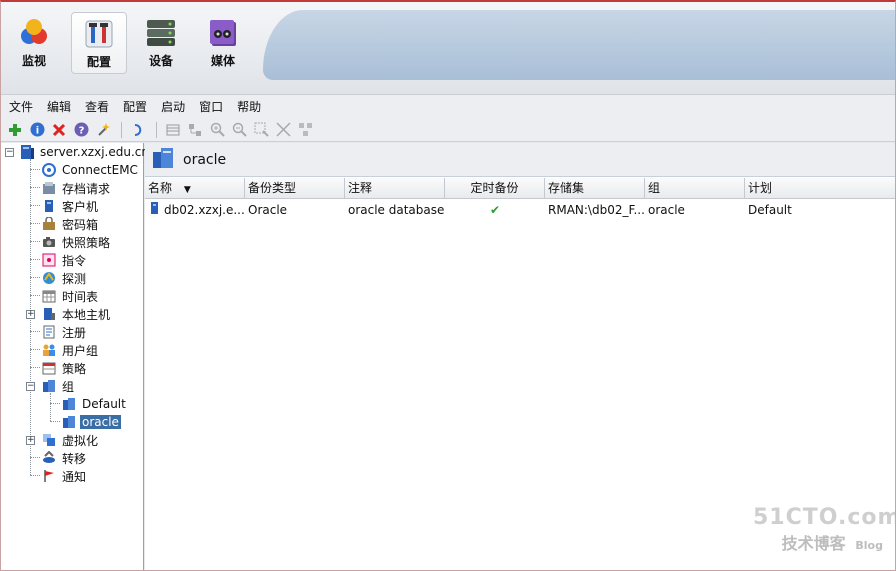  I want to click on tree-item-label: 策略, so click(74, 368).